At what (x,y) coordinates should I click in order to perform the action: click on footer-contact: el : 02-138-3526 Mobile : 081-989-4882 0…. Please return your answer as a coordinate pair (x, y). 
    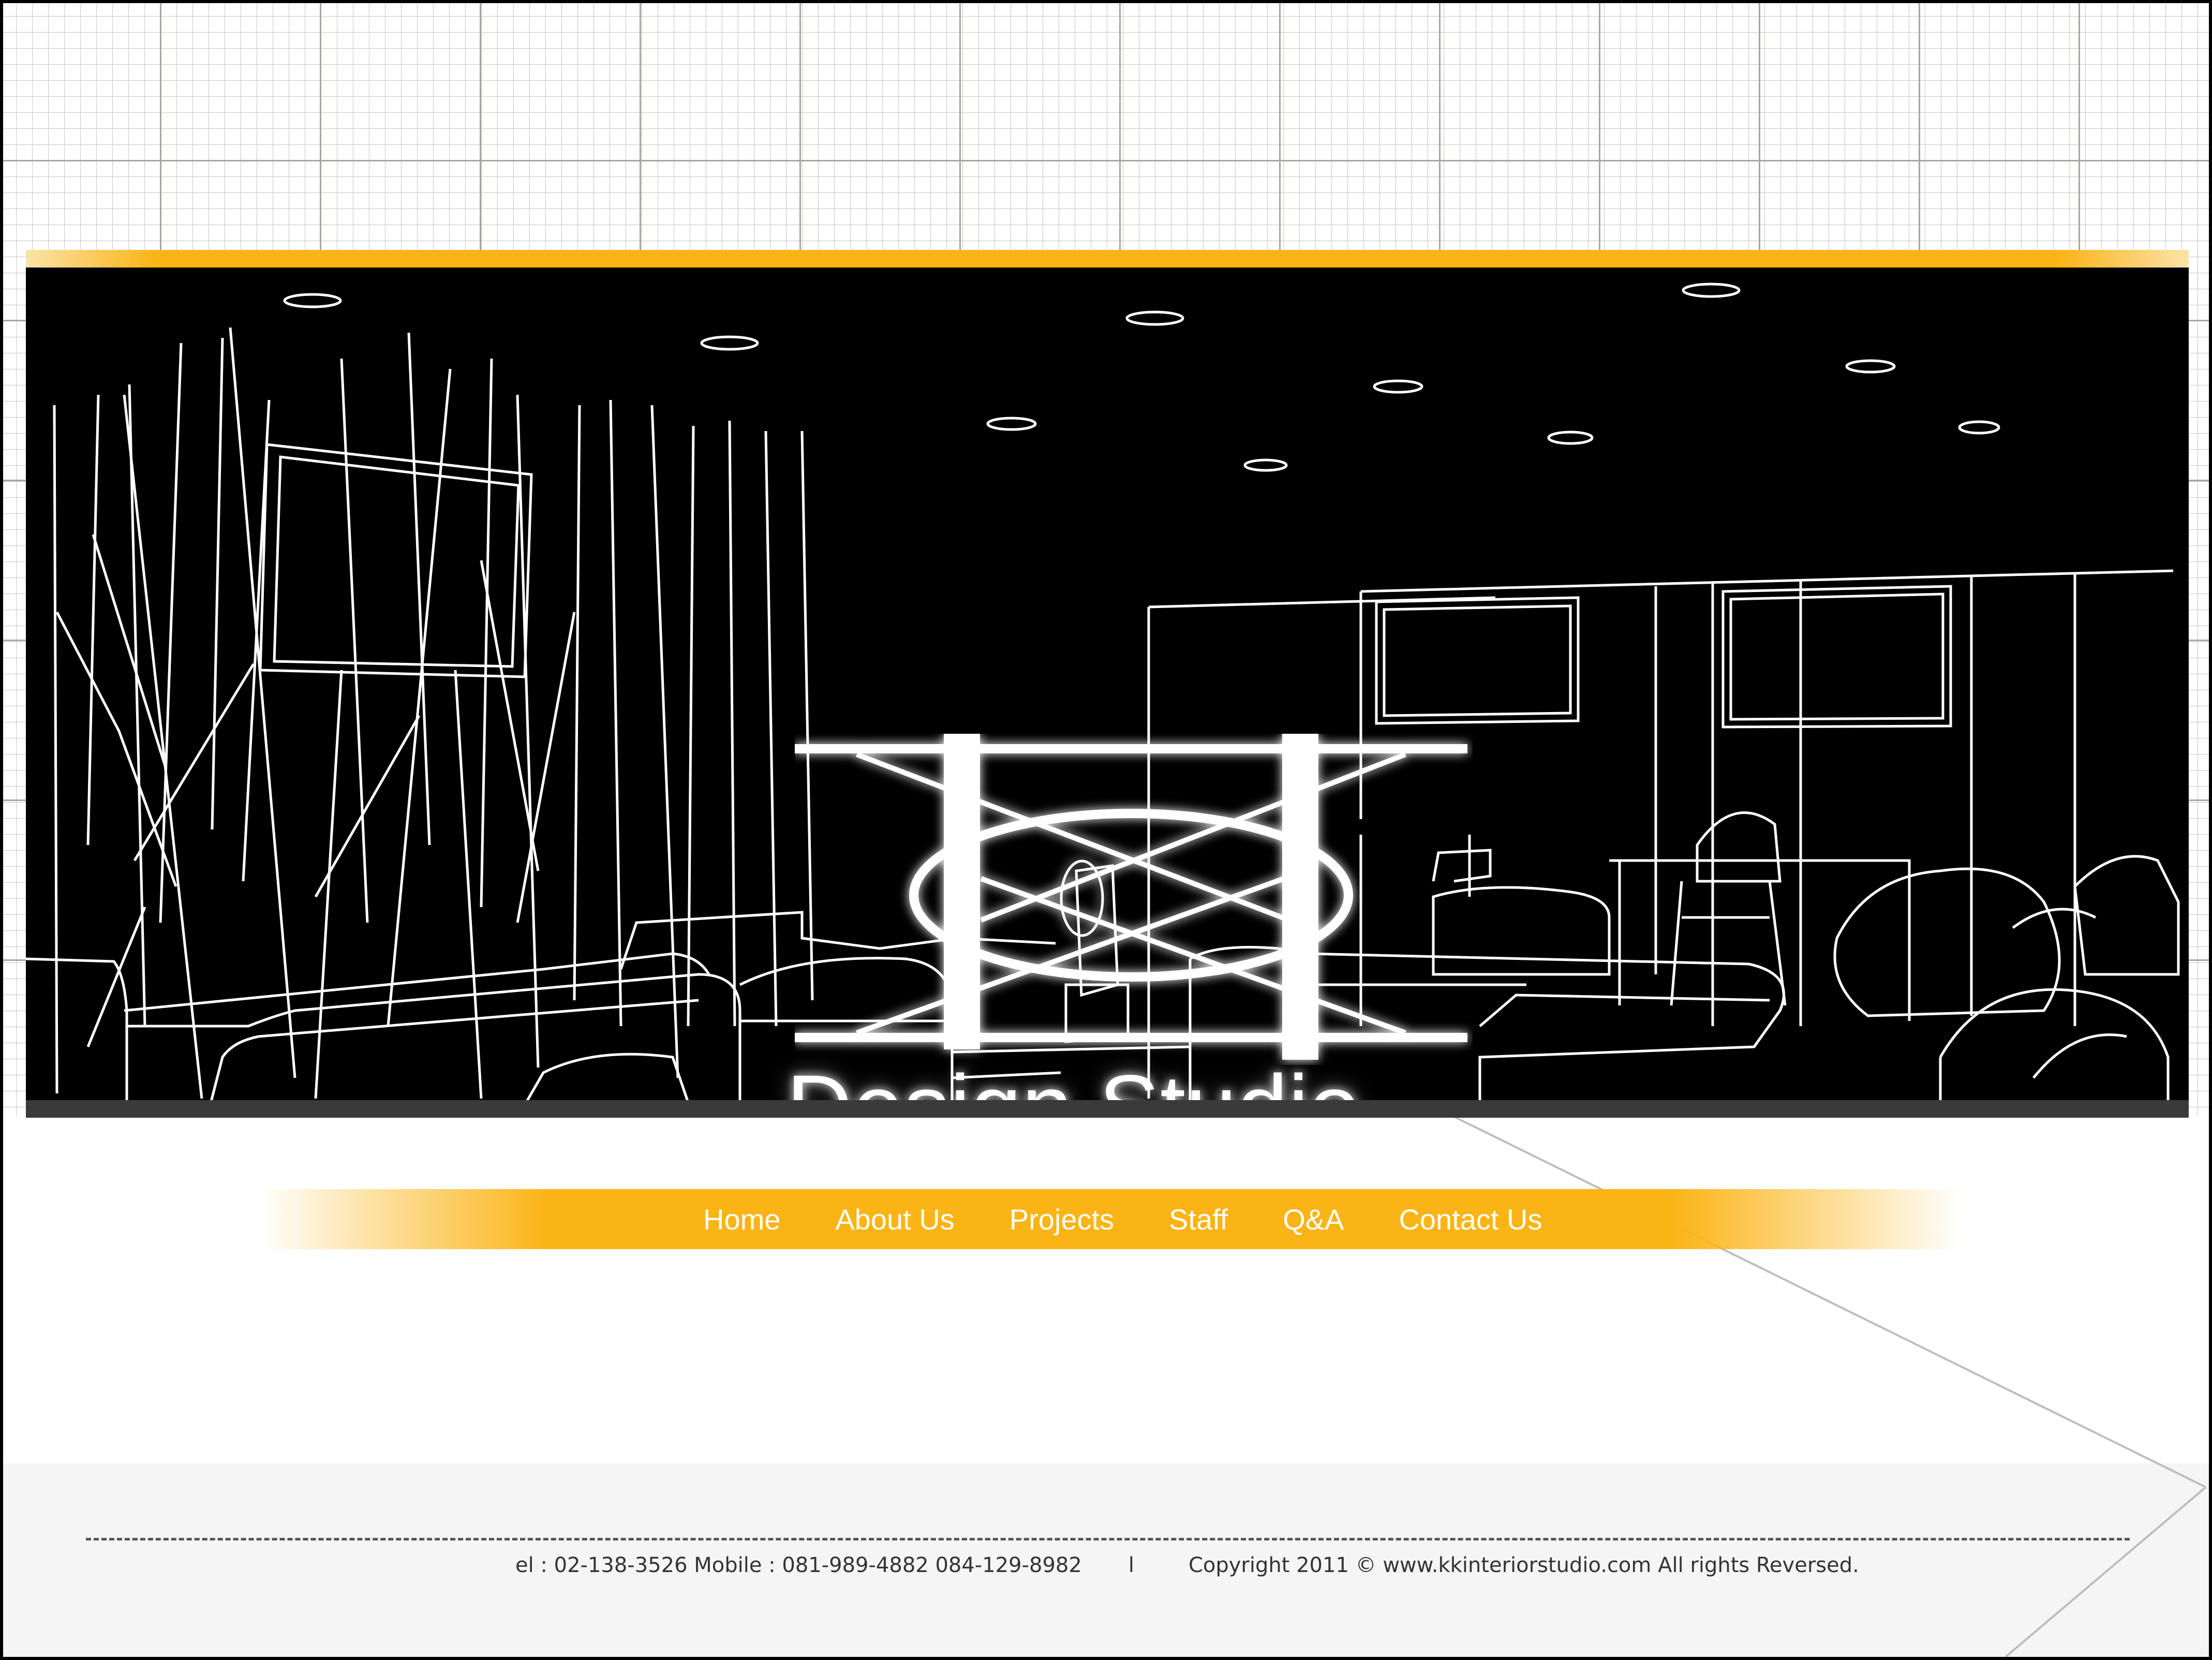
    Looking at the image, I should click on (799, 1565).